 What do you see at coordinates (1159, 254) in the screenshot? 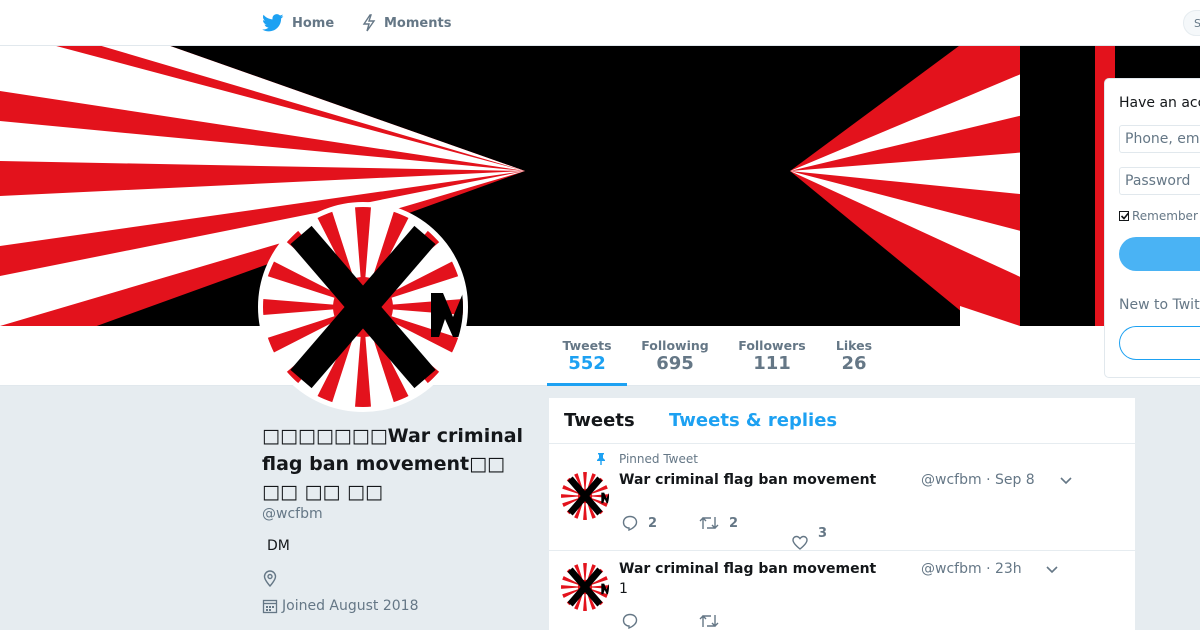
I see `login-button` at bounding box center [1159, 254].